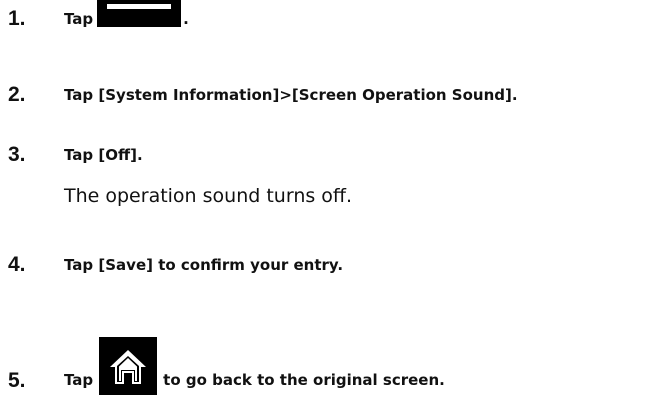  I want to click on step-number: 4., so click(17, 264).